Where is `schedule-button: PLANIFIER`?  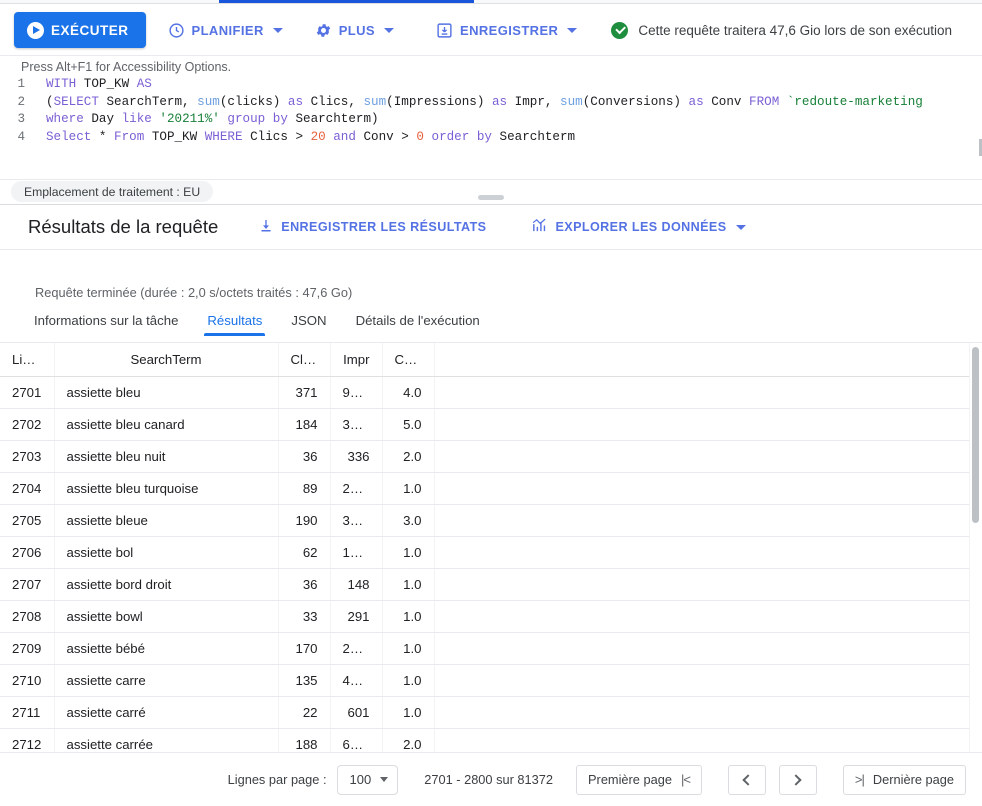 schedule-button: PLANIFIER is located at coordinates (225, 30).